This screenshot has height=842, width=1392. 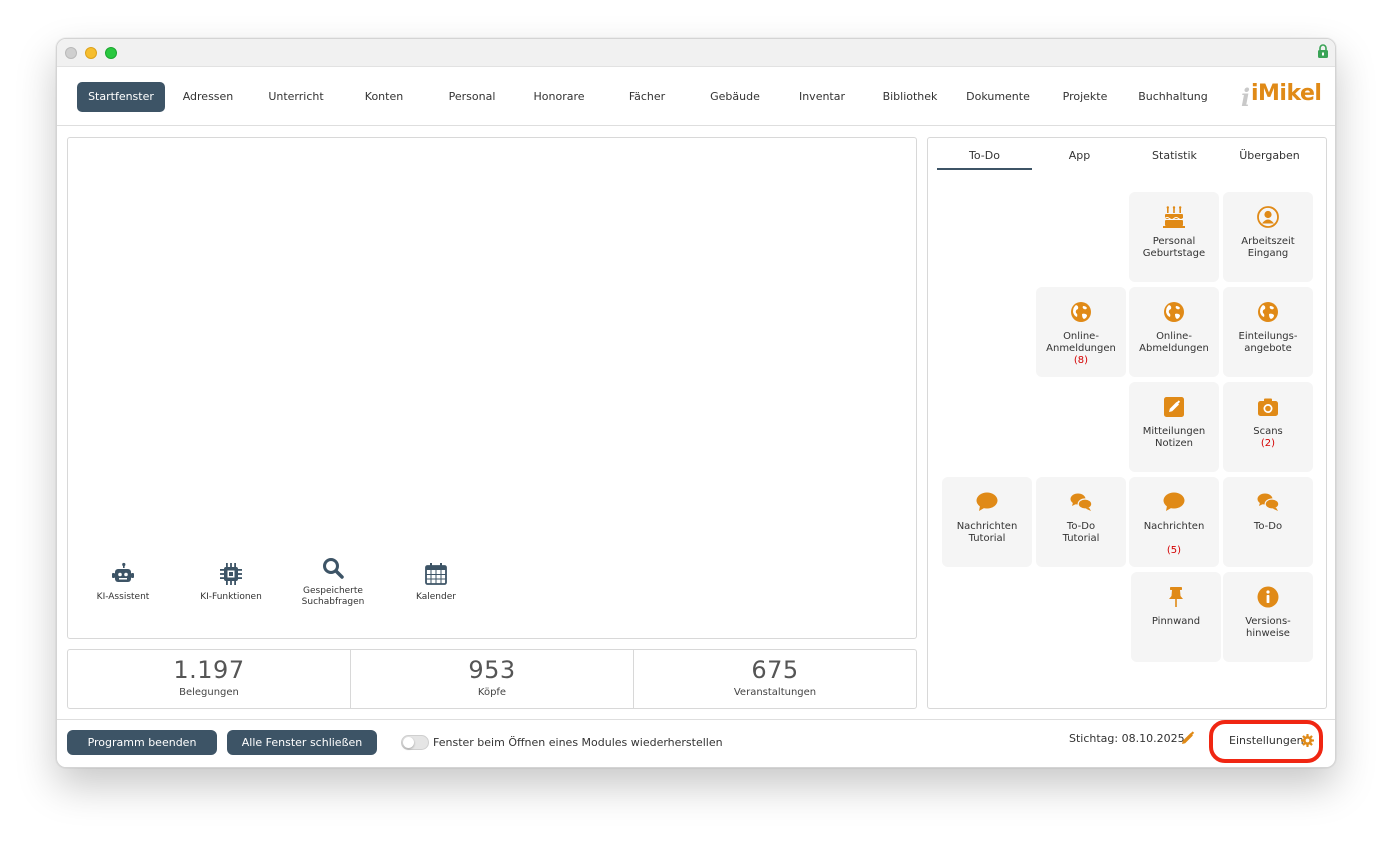 What do you see at coordinates (1188, 738) in the screenshot?
I see `pencil-icon` at bounding box center [1188, 738].